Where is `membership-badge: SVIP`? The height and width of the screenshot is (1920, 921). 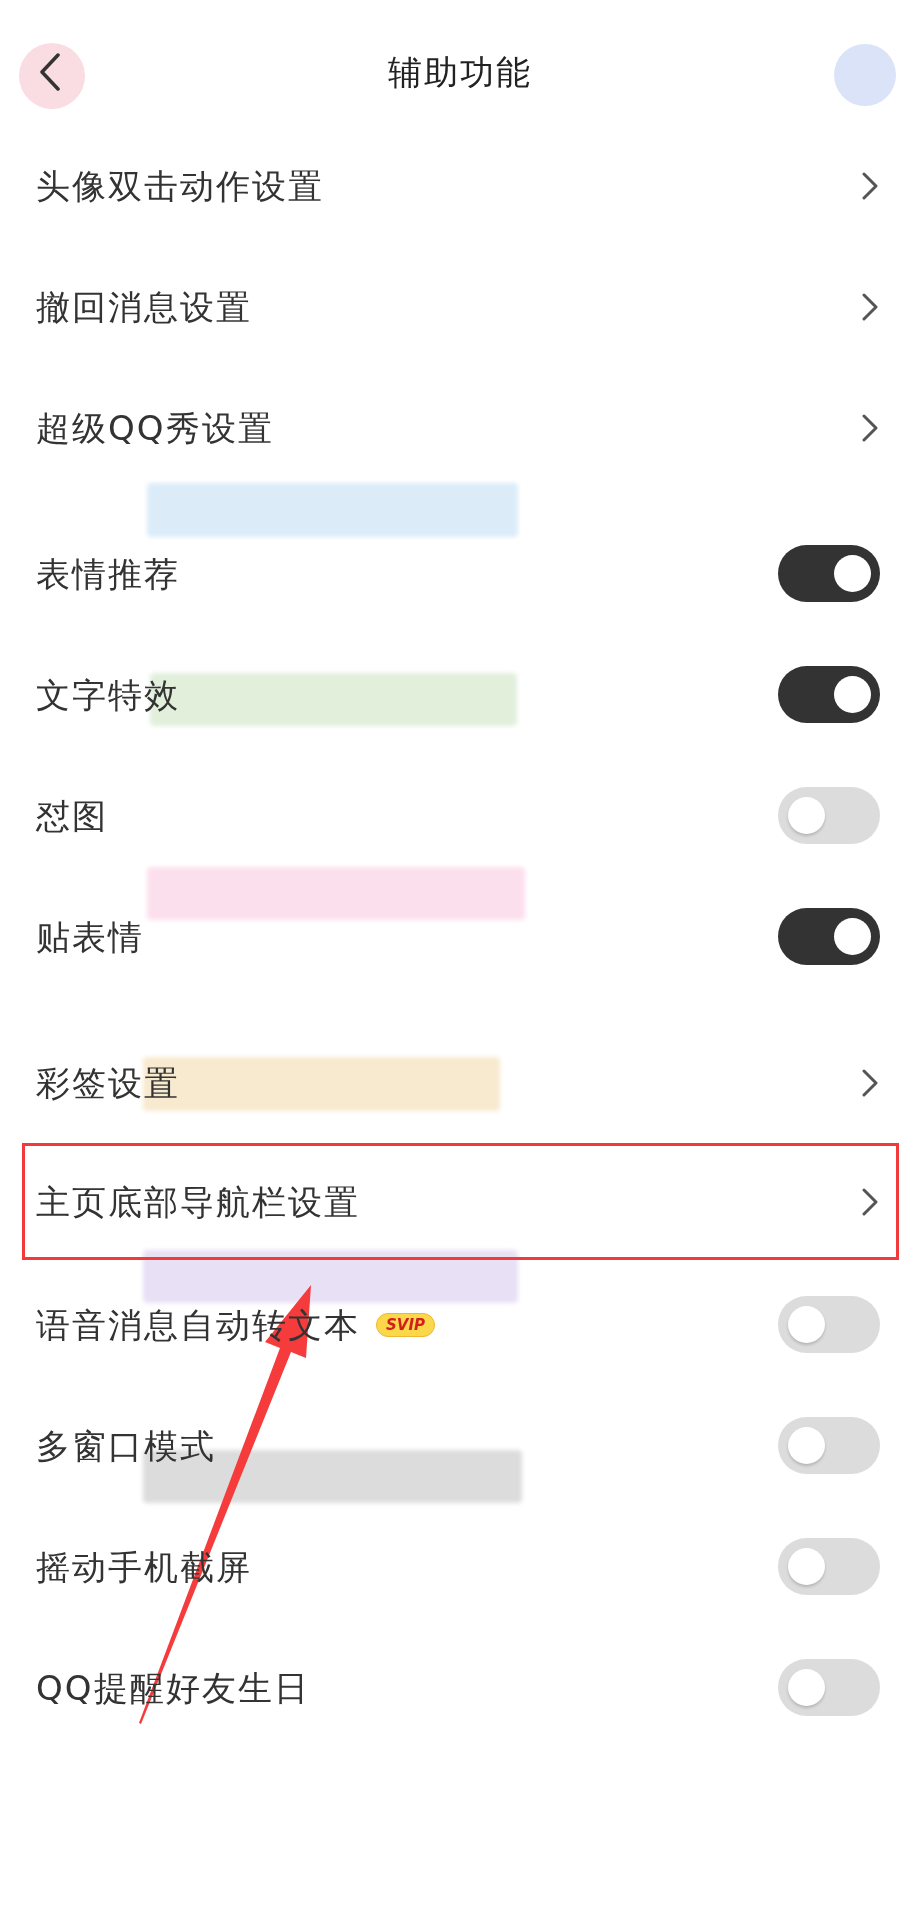
membership-badge: SVIP is located at coordinates (405, 1324).